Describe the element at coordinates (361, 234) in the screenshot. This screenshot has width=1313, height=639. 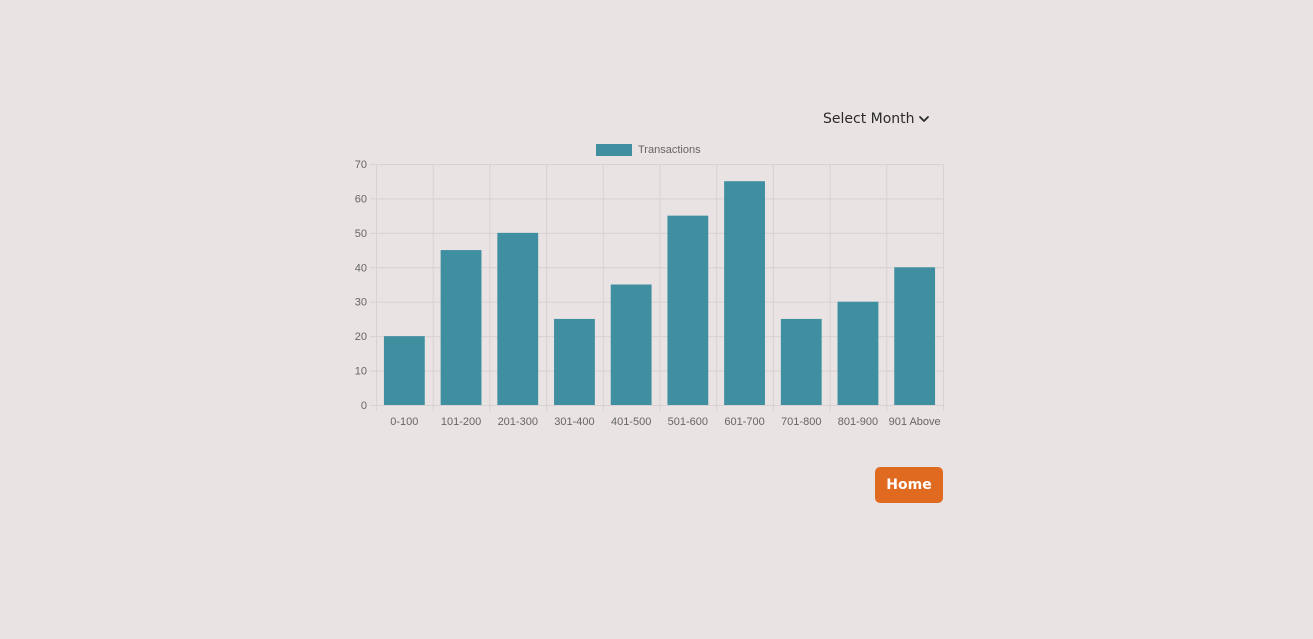
I see `y-tick-label: 50` at that location.